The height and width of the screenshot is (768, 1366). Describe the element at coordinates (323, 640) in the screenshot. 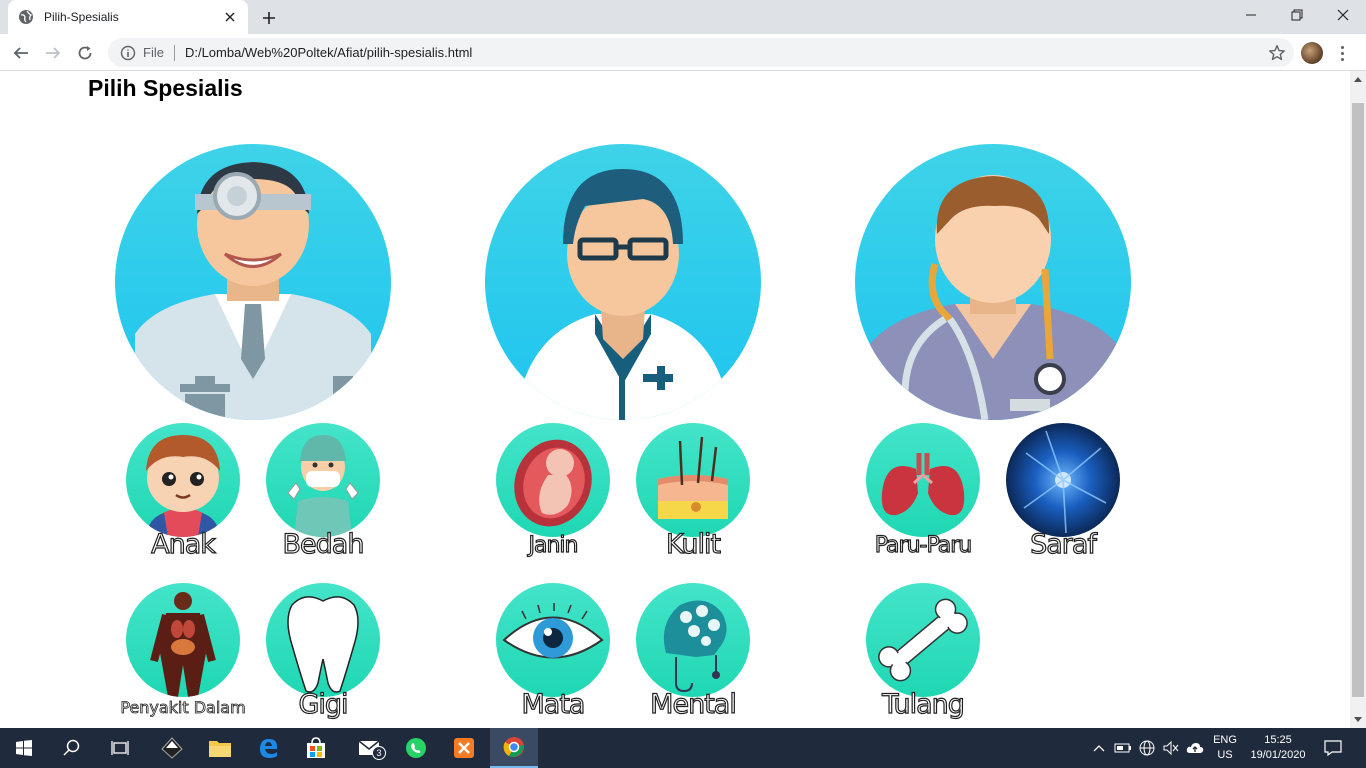

I see `tooth-icon` at that location.